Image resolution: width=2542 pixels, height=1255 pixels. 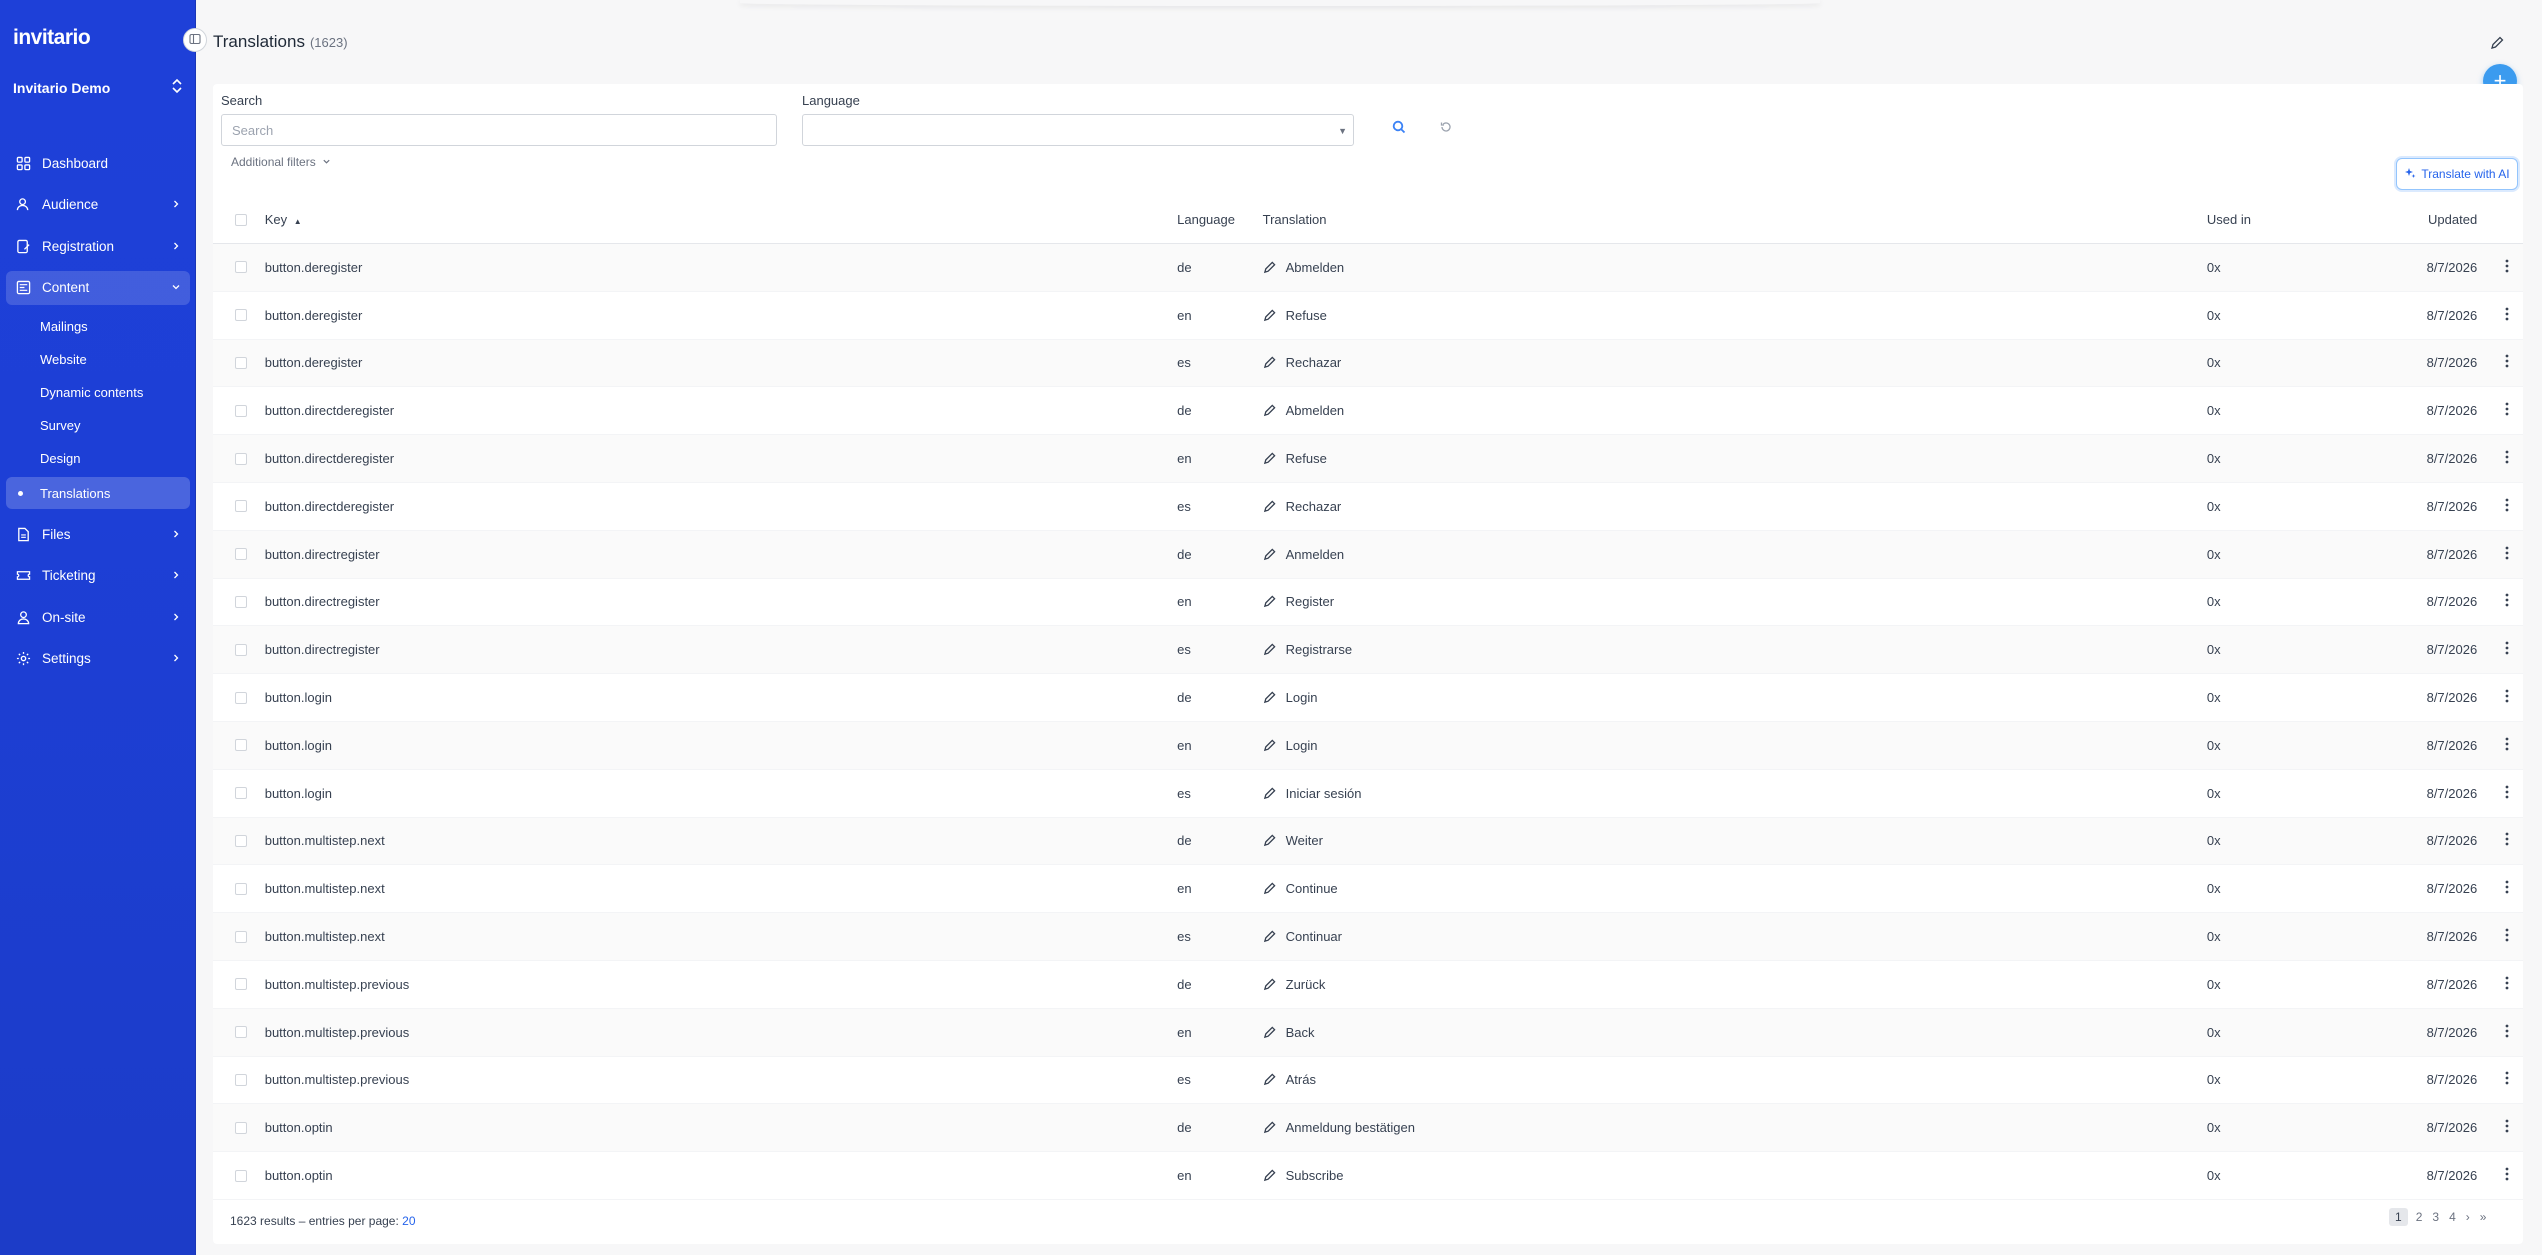 What do you see at coordinates (1735, 649) in the screenshot?
I see `cell-translation: Registrarse` at bounding box center [1735, 649].